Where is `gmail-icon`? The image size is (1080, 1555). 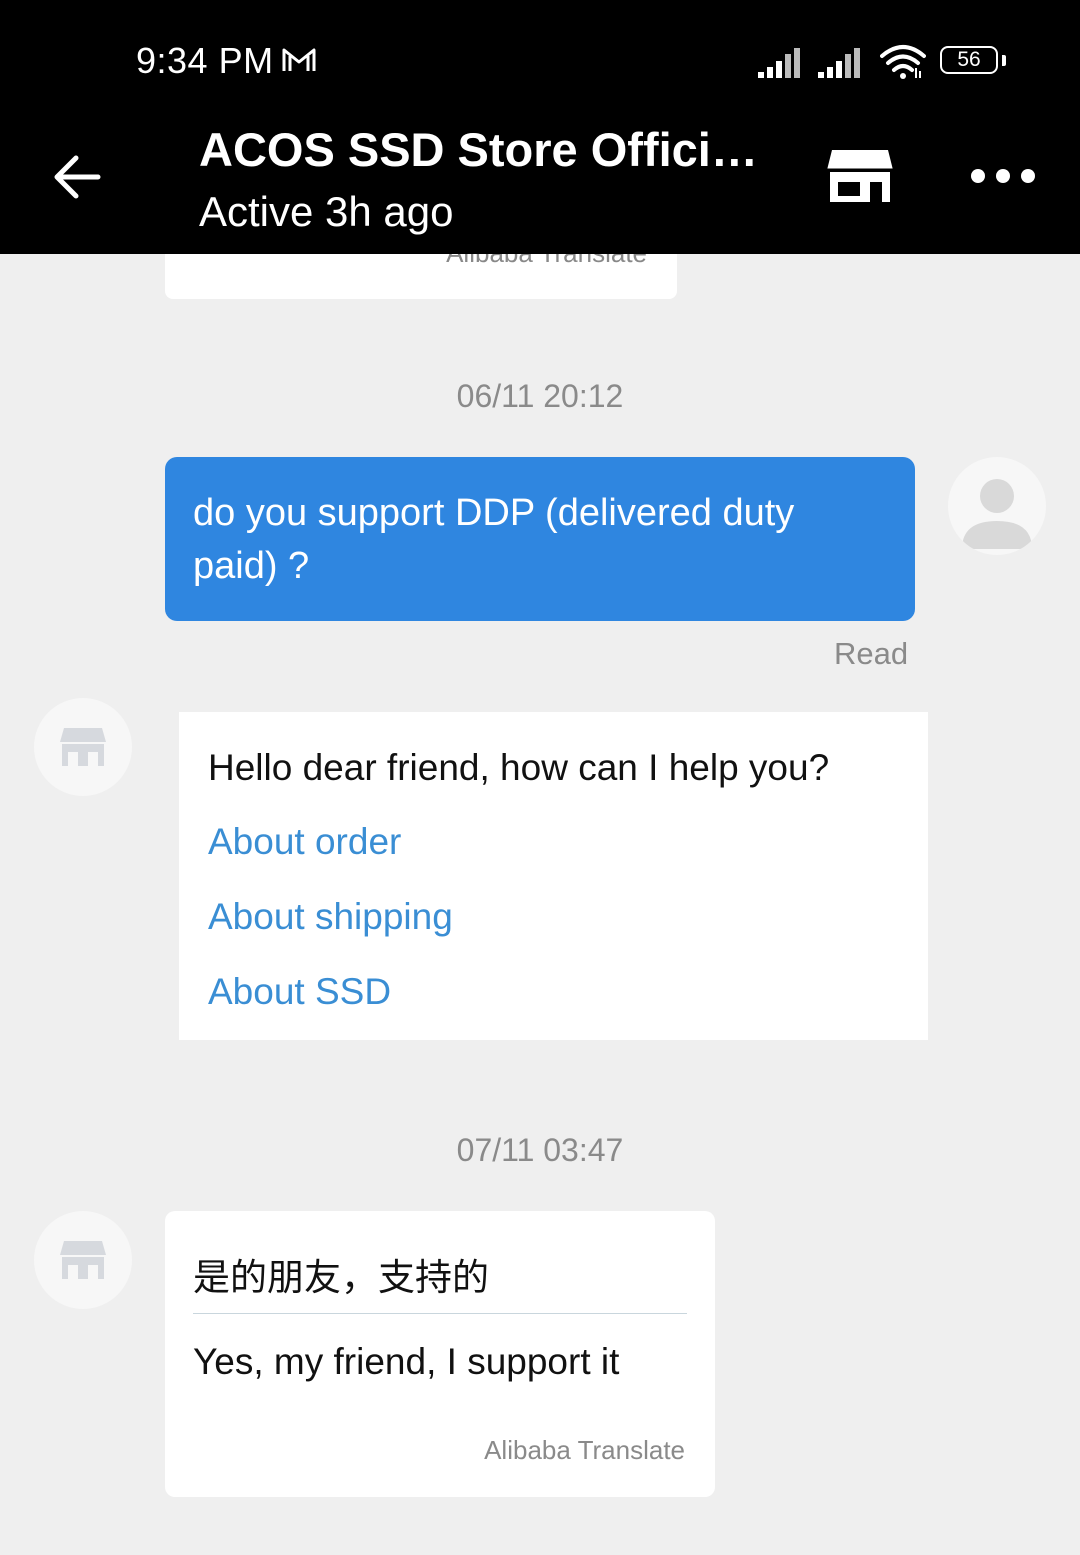
gmail-icon is located at coordinates (299, 62).